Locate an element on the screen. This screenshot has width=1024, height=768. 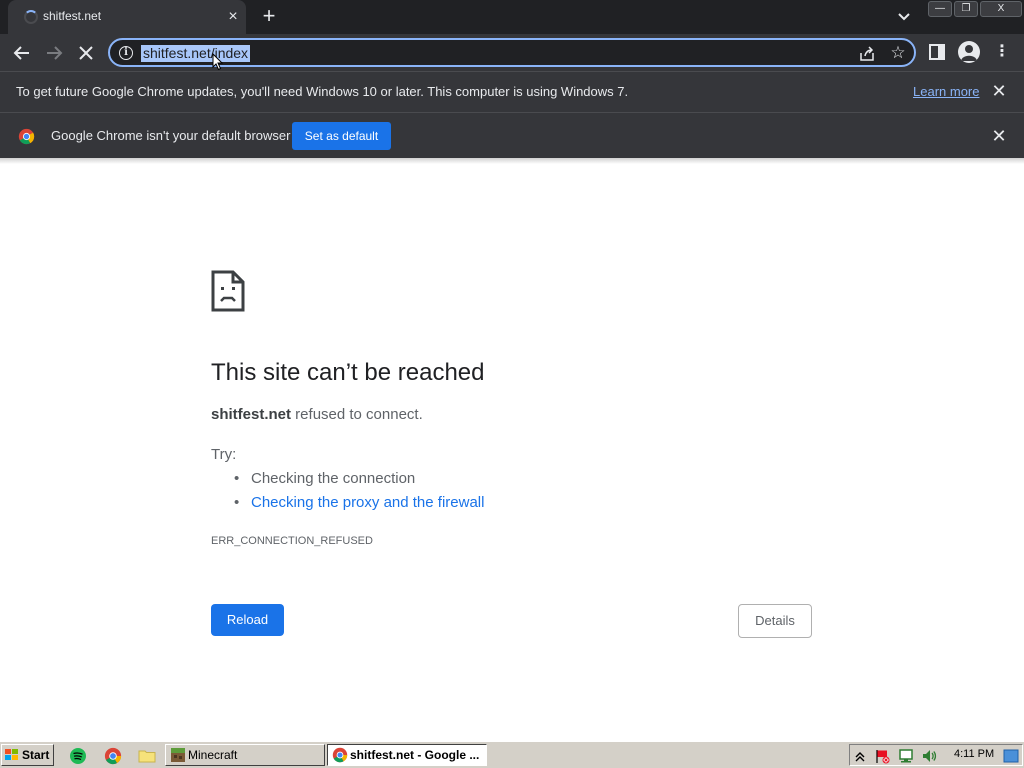
chrome-quicklaunch-icon is located at coordinates (113, 756).